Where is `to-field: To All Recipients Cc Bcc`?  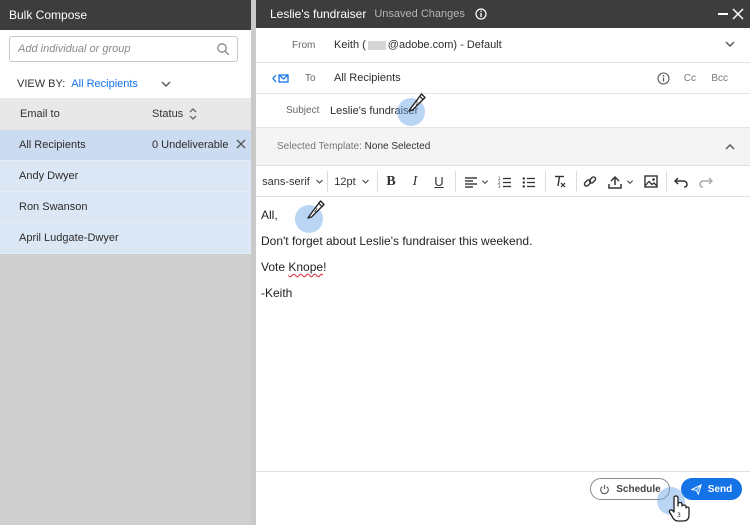
to-field: To All Recipients Cc Bcc is located at coordinates (503, 78).